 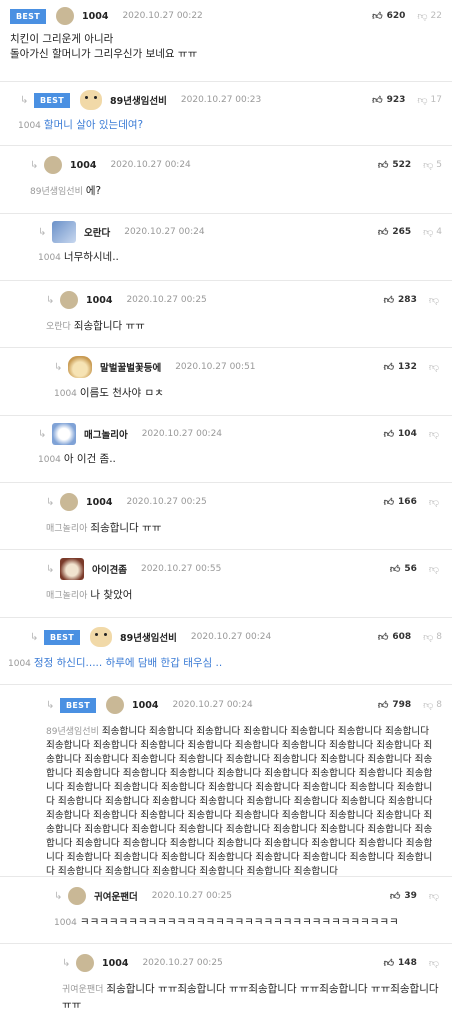 I want to click on vote-group: 👍︎ 798 👎︎ 8, so click(x=410, y=705).